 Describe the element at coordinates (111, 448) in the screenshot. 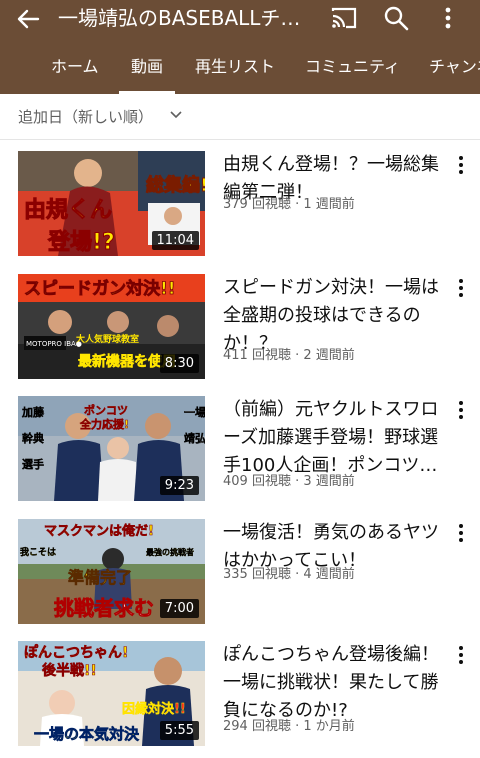

I see `video-thumbnail: ポンコツ 全力応援! 加藤 幹典 選手 一場 靖弘 9:23` at that location.